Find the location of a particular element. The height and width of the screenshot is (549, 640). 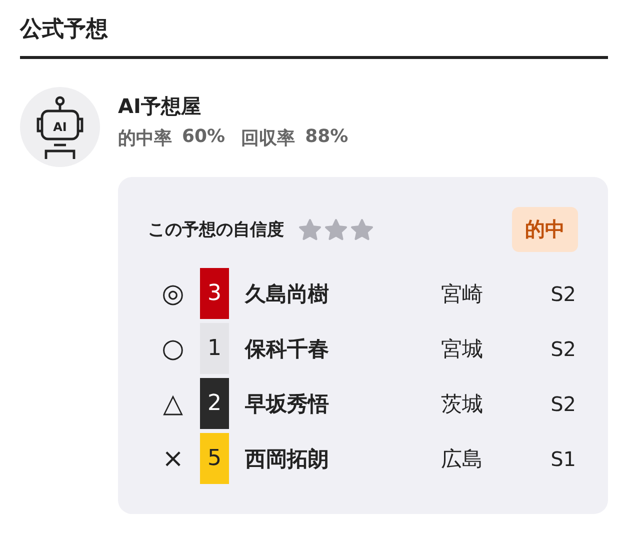

result-badge: 的中 is located at coordinates (545, 229).